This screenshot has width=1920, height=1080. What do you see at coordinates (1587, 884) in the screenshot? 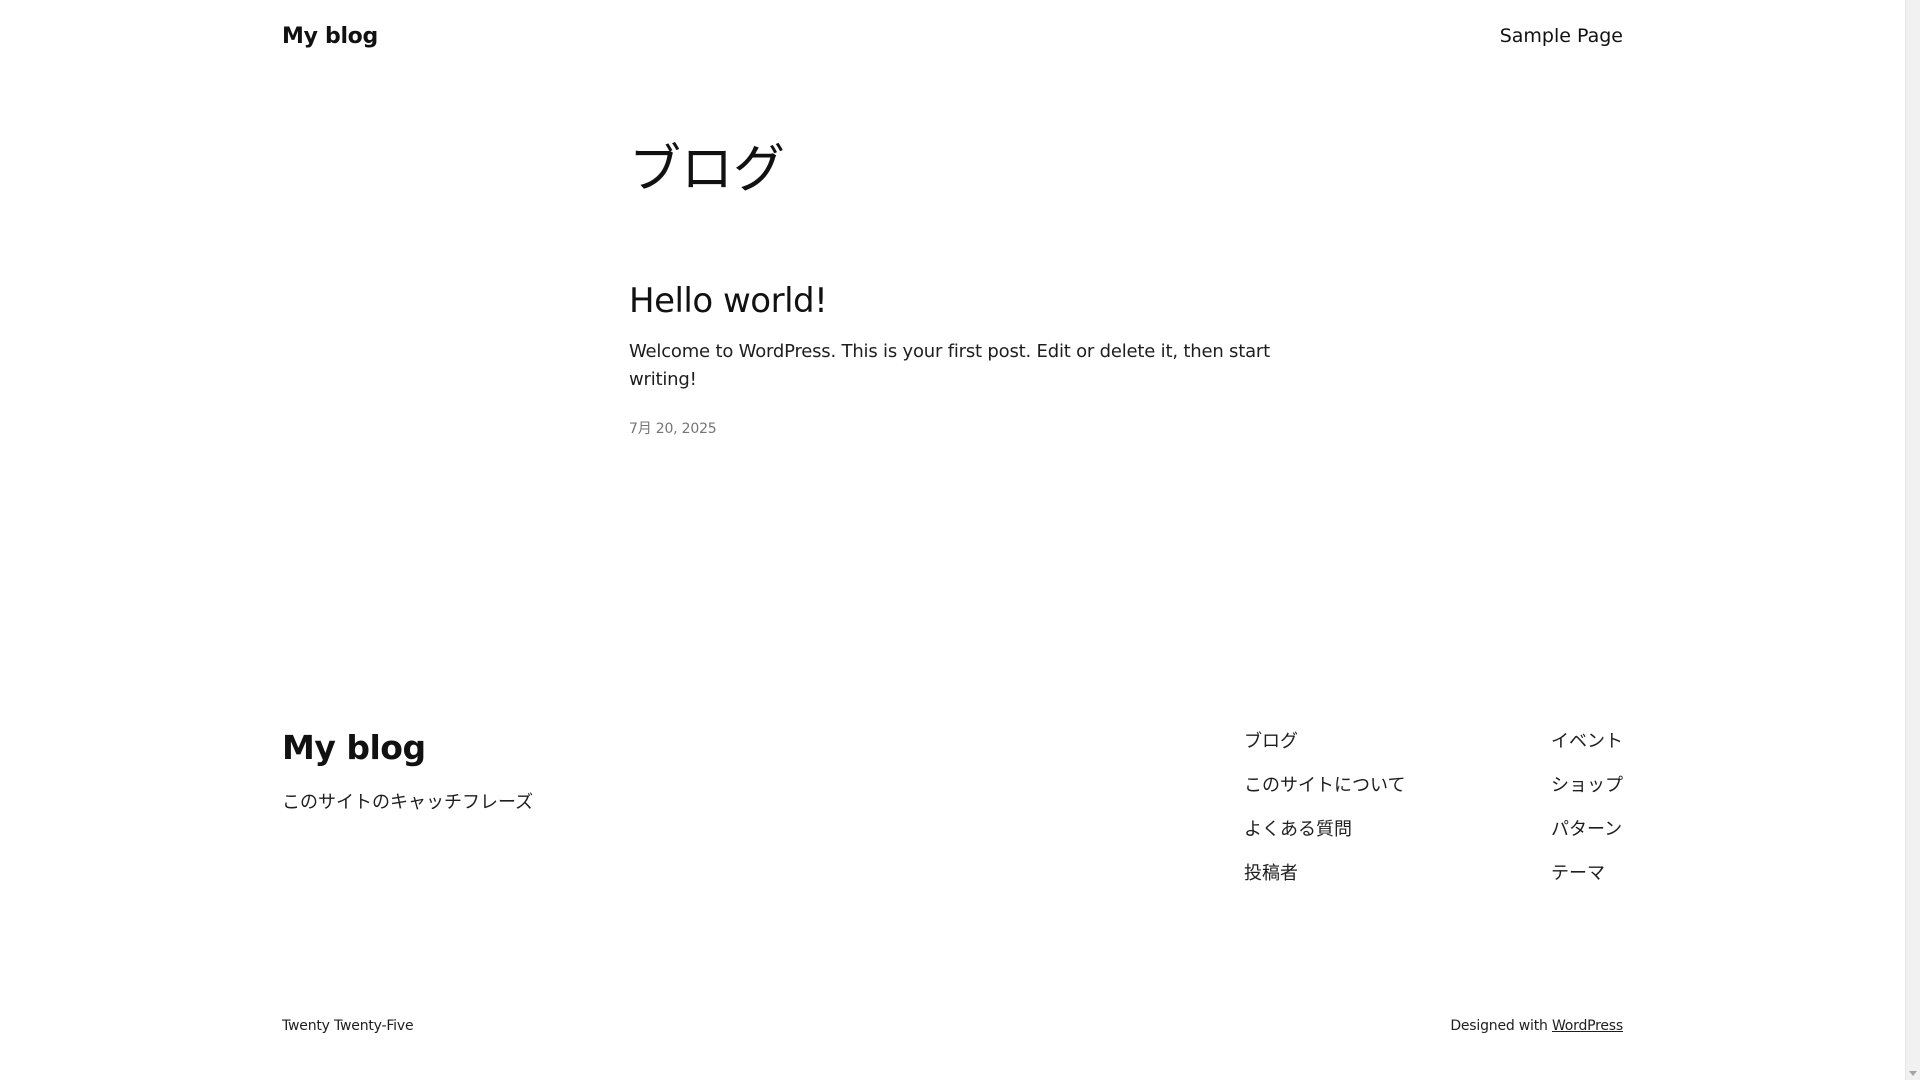
I see `footer-link-themes: テーマ` at bounding box center [1587, 884].